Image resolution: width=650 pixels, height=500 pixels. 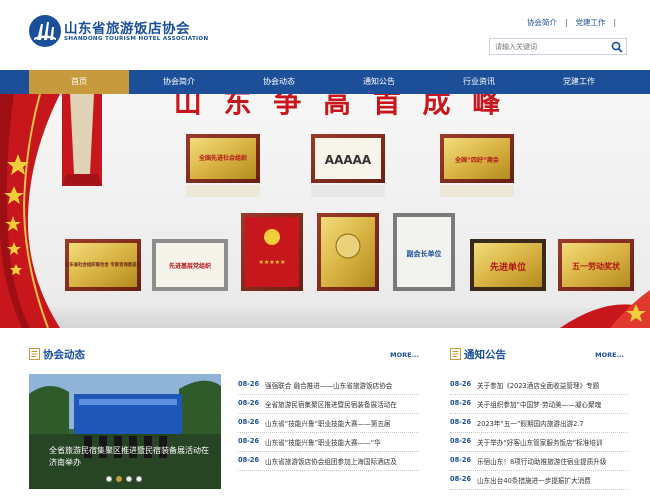 What do you see at coordinates (530, 423) in the screenshot?
I see `list-item-title: 2023年“五一”假期国内旅游出游2.7` at bounding box center [530, 423].